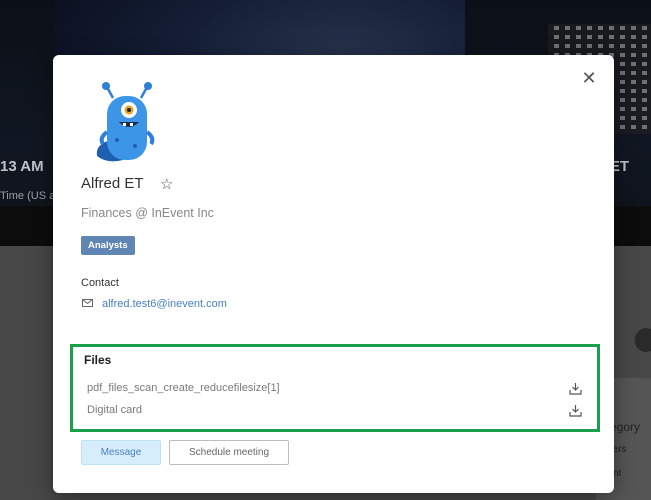 This screenshot has width=651, height=500. What do you see at coordinates (589, 78) in the screenshot?
I see `close-icon: ✕` at bounding box center [589, 78].